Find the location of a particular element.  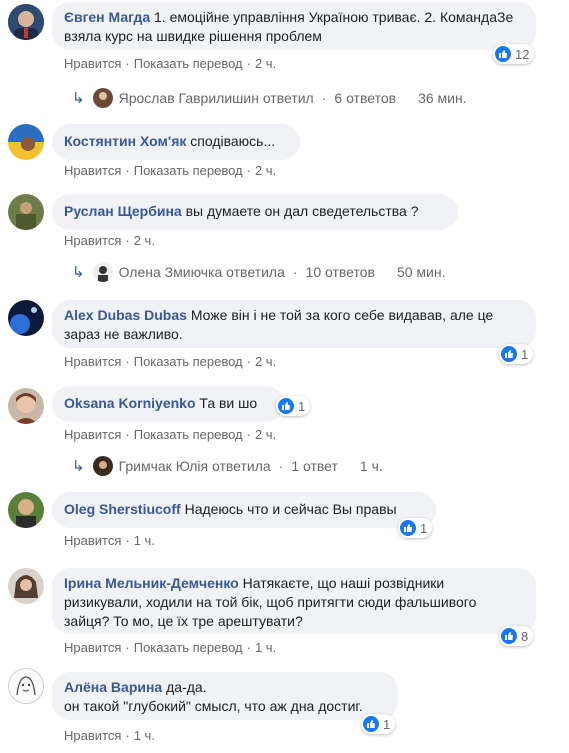

reply-time: 1 ч. is located at coordinates (371, 466).